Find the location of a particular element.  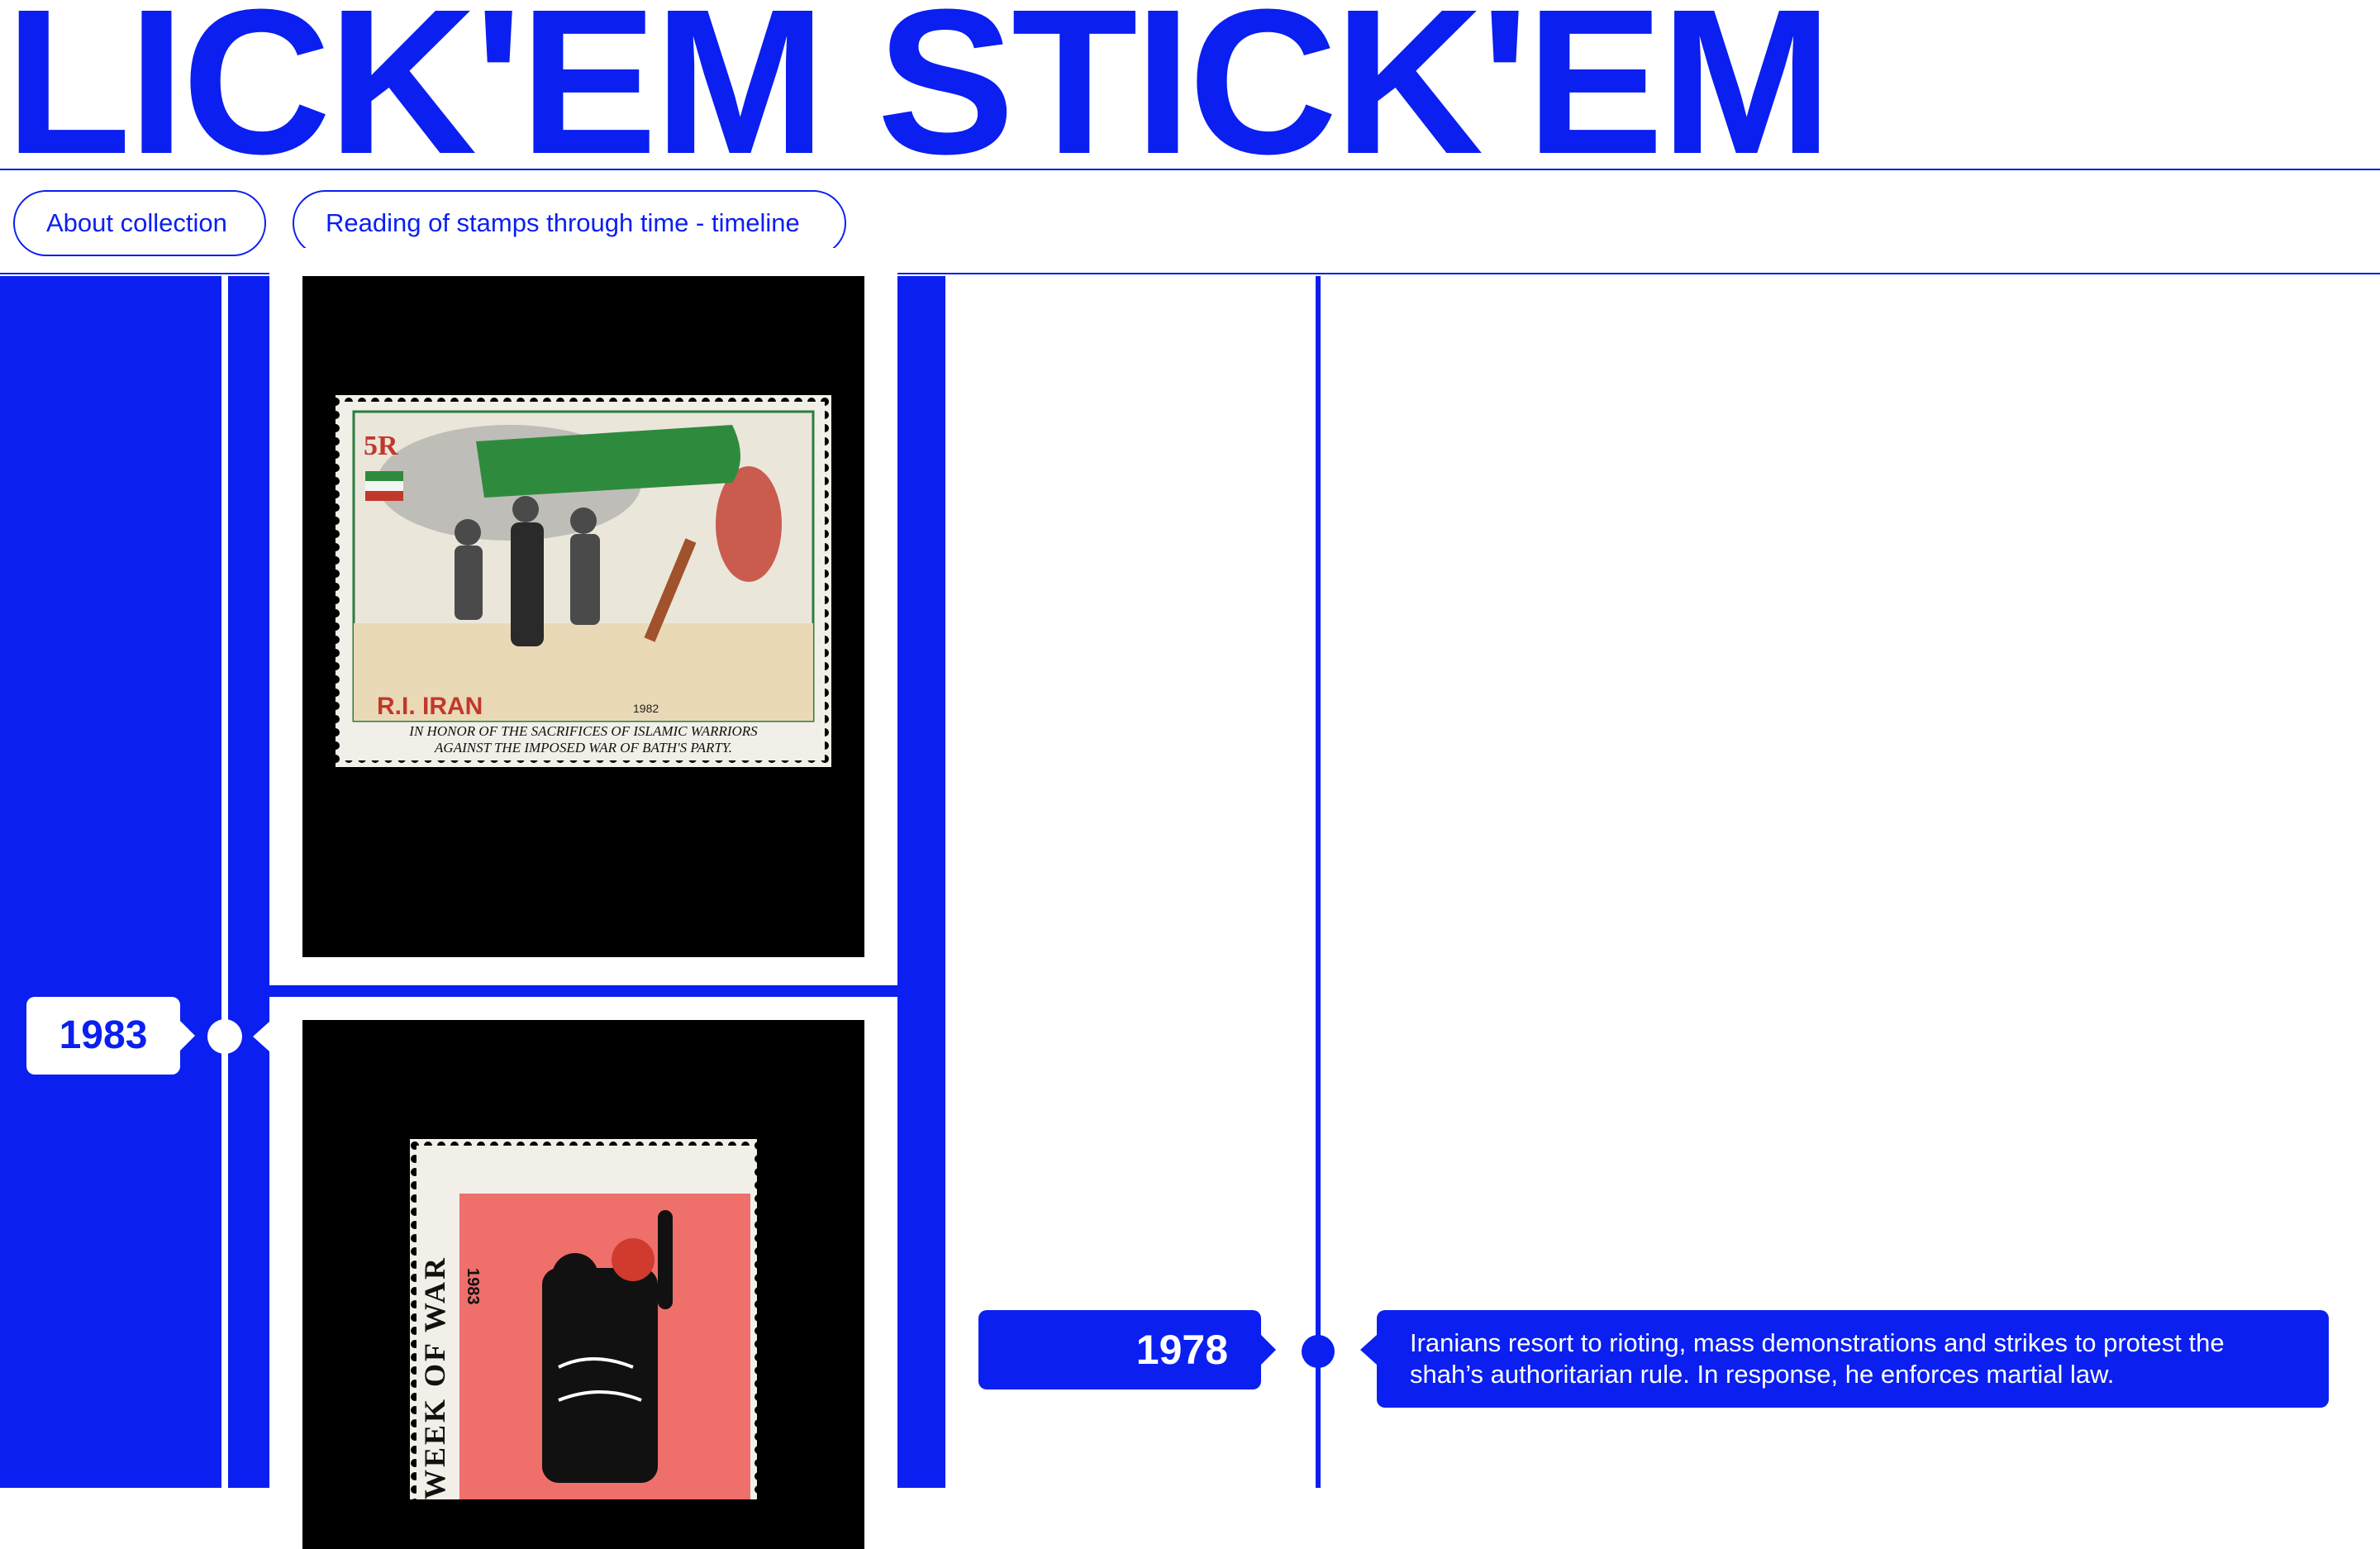

stamp-card: WEEK OF WAR 1983 is located at coordinates (583, 1273).